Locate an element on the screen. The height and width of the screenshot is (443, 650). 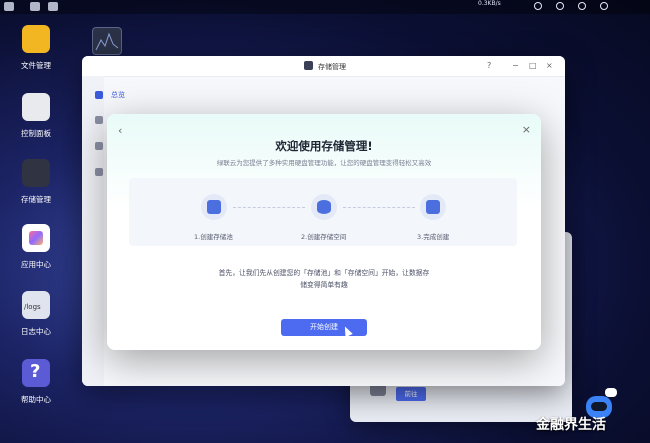
user-icon is located at coordinates (582, 6).